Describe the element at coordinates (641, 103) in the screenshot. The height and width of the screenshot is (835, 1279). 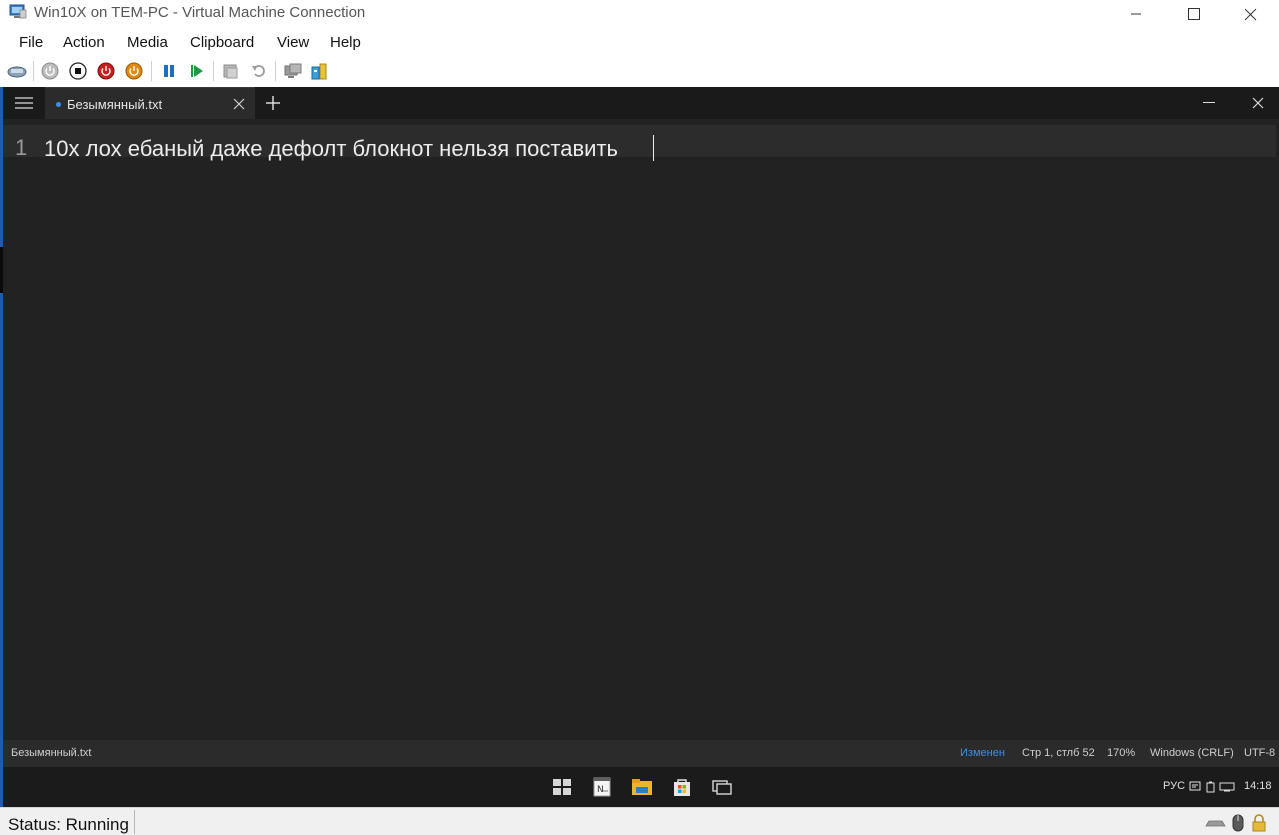
I see `editor-tab-bar: Безымянный.txt` at that location.